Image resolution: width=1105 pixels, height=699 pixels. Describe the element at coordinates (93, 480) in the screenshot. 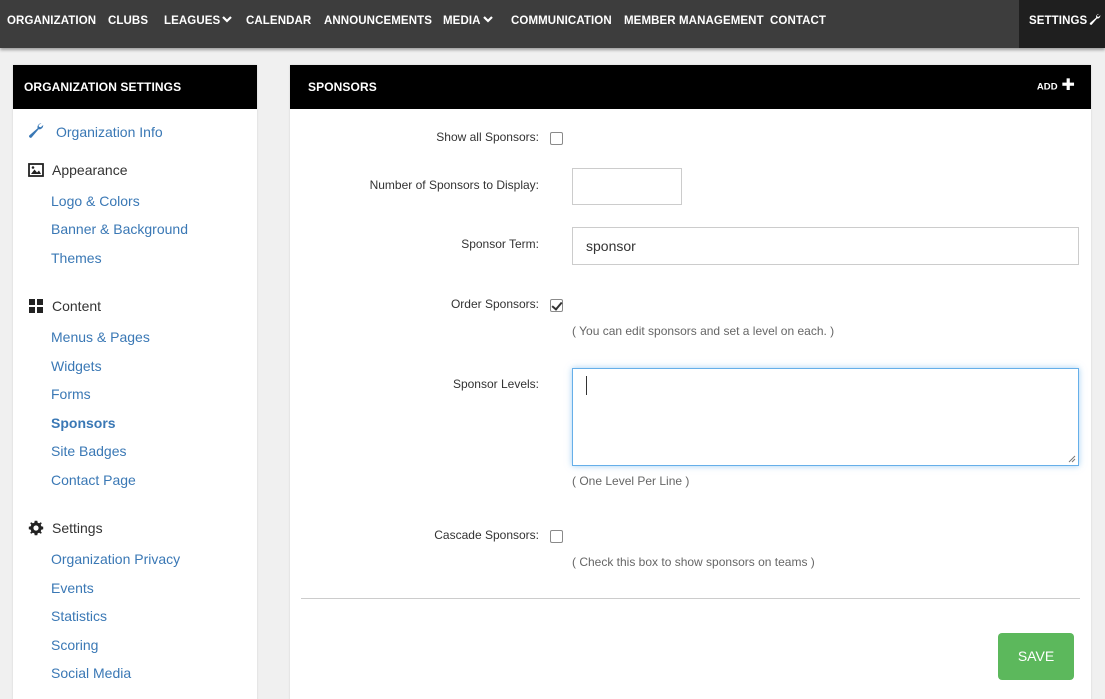

I see `sidebar-item-contact-page: Contact Page` at that location.